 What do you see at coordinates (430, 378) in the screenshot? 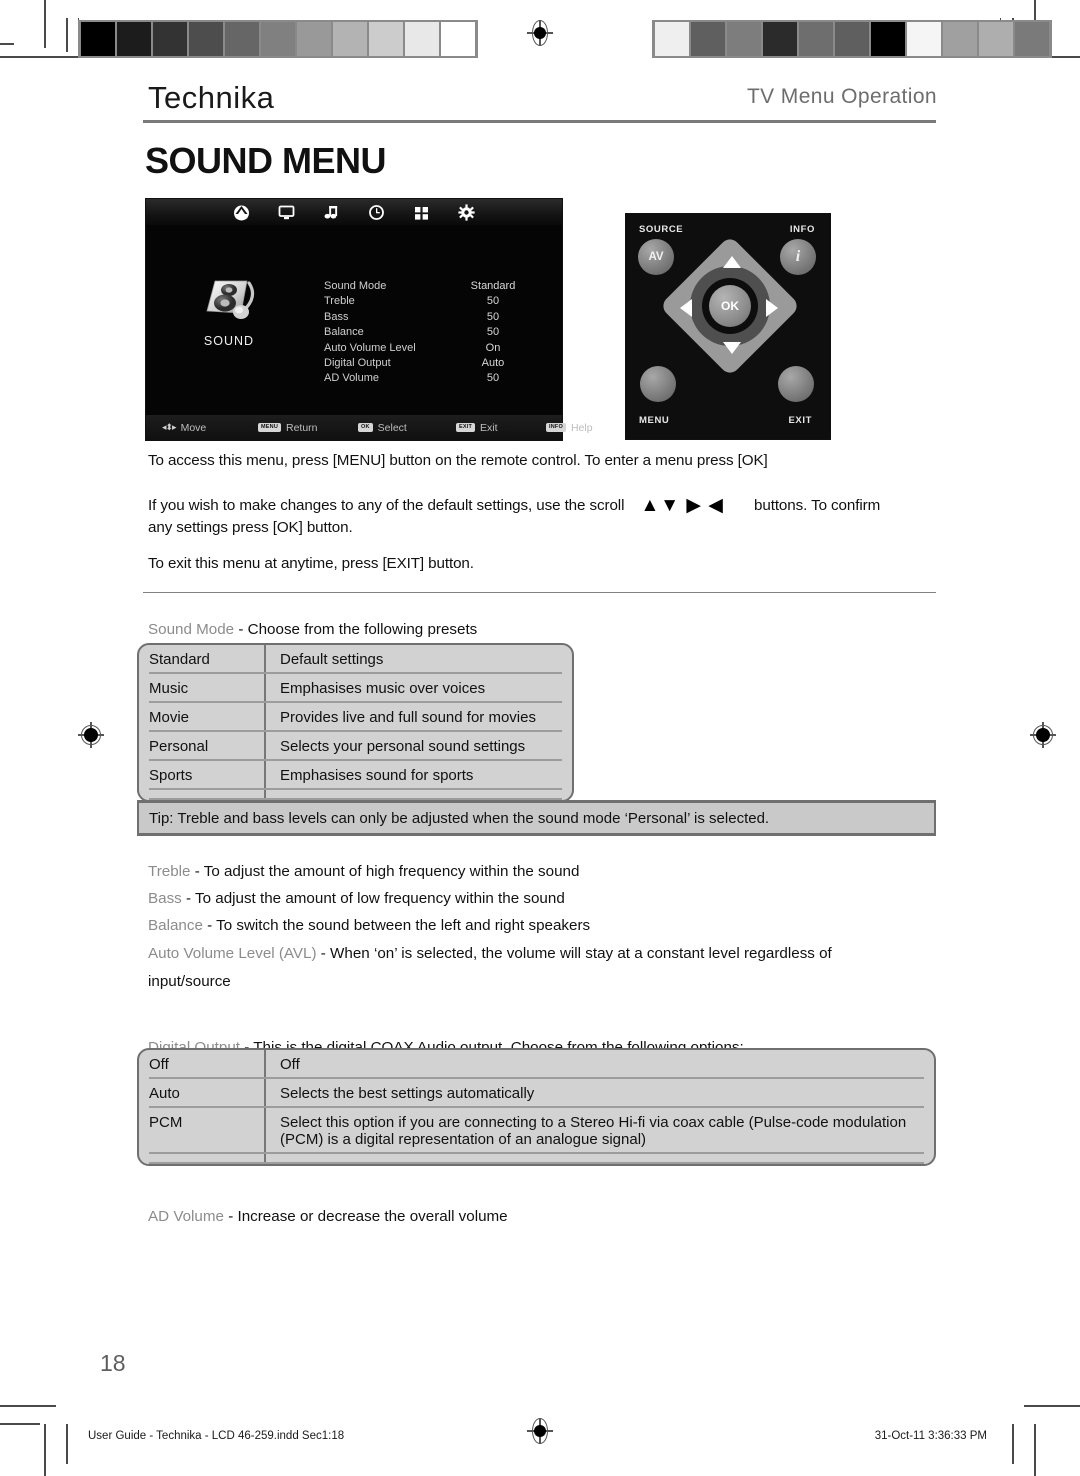
I see `osd-setting-row: AD Volume 50` at bounding box center [430, 378].